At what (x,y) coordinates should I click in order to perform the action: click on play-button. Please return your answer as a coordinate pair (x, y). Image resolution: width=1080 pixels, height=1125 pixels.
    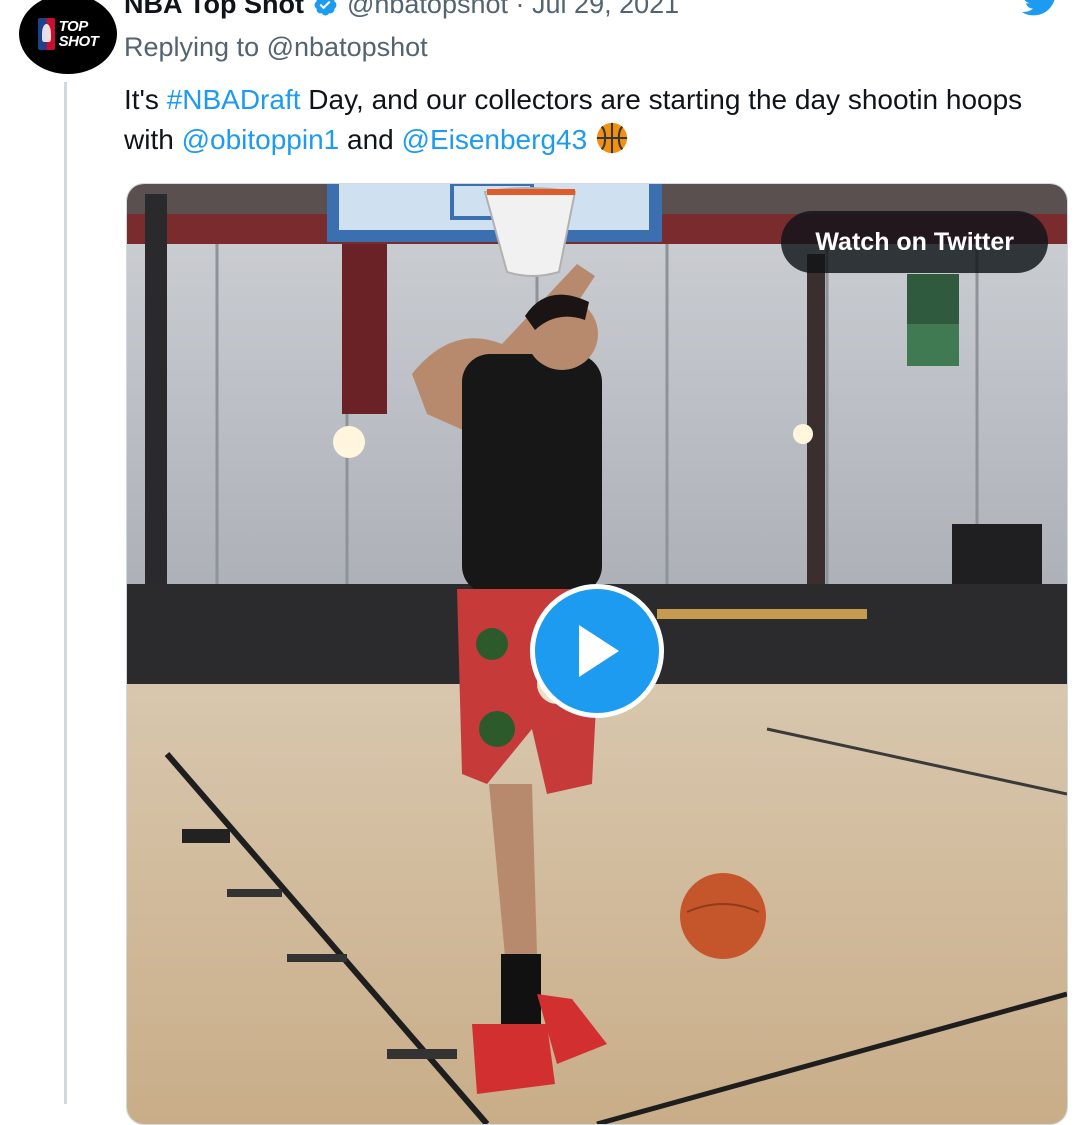
    Looking at the image, I should click on (597, 651).